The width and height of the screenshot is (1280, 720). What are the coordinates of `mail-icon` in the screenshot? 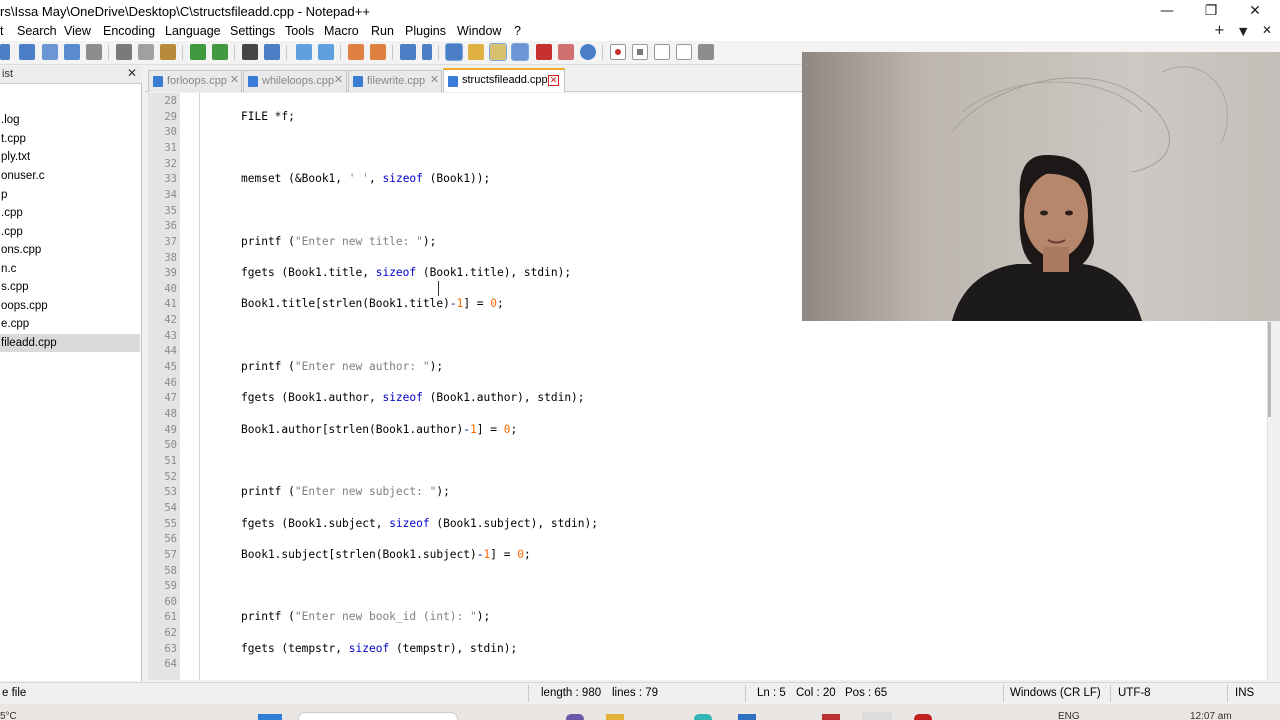 It's located at (831, 717).